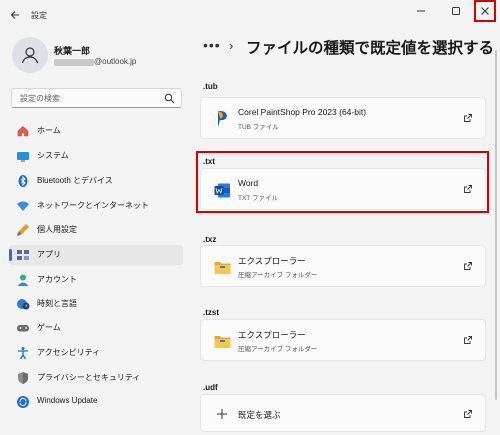  What do you see at coordinates (302, 112) in the screenshot?
I see `app-name: Corel PaintShop Pro 2023 (64-bit)` at bounding box center [302, 112].